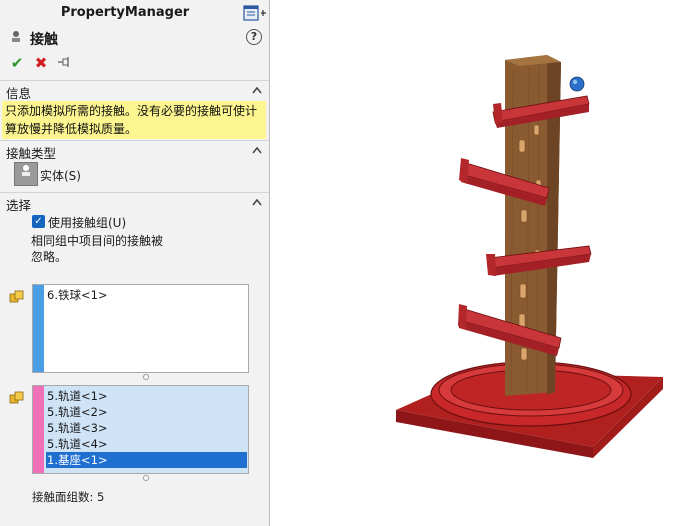  I want to click on cancel-button: ✖, so click(41, 63).